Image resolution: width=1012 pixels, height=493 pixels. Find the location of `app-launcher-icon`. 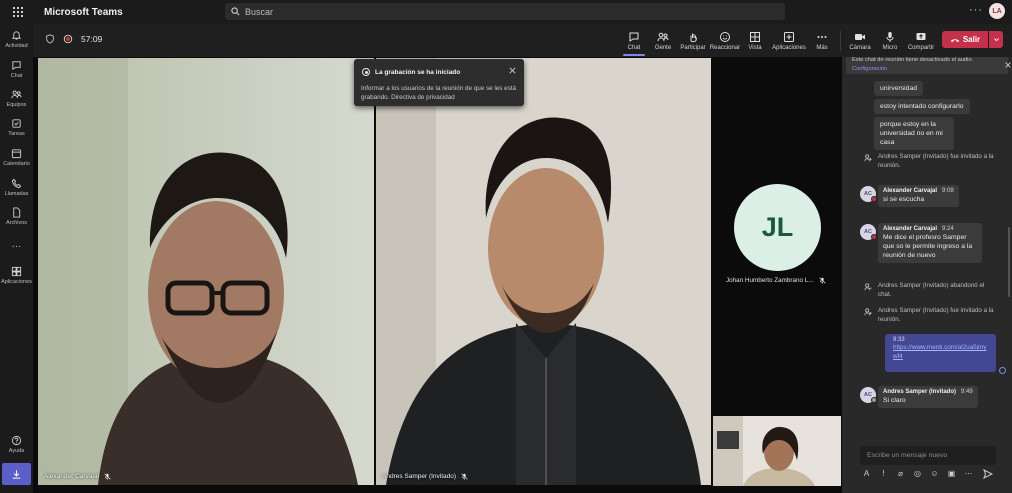

app-launcher-icon is located at coordinates (18, 12).